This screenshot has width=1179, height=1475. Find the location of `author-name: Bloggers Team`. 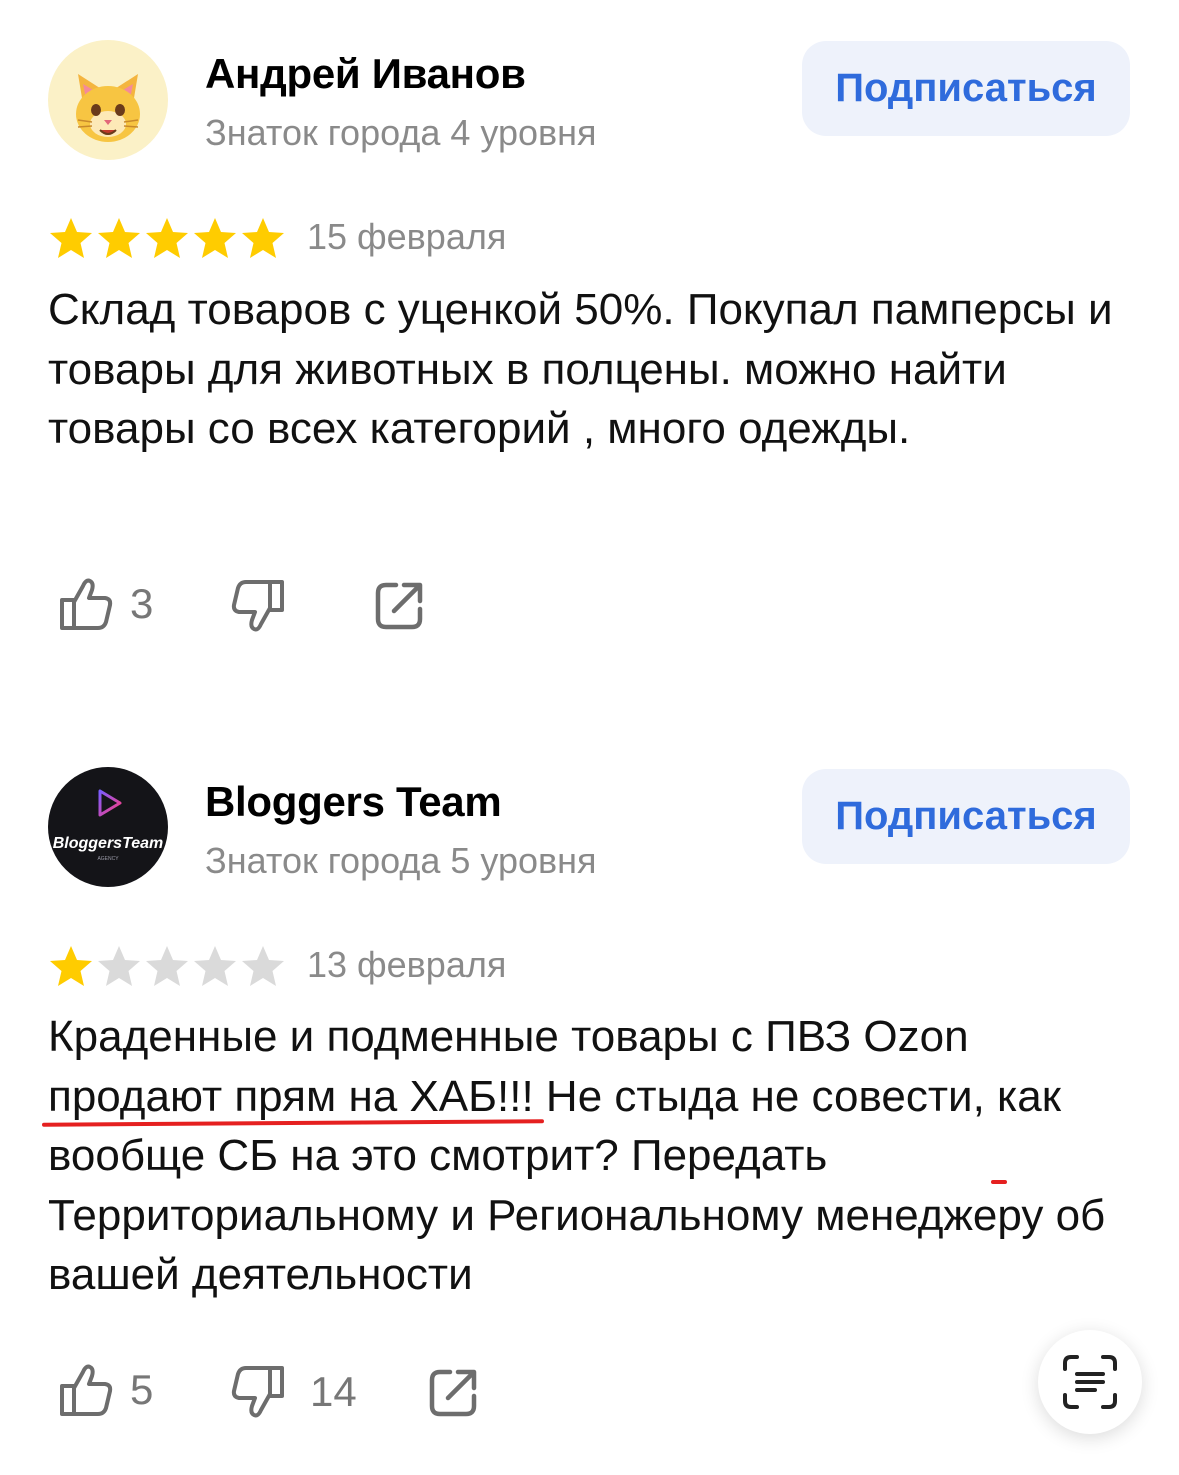

author-name: Bloggers Team is located at coordinates (353, 802).